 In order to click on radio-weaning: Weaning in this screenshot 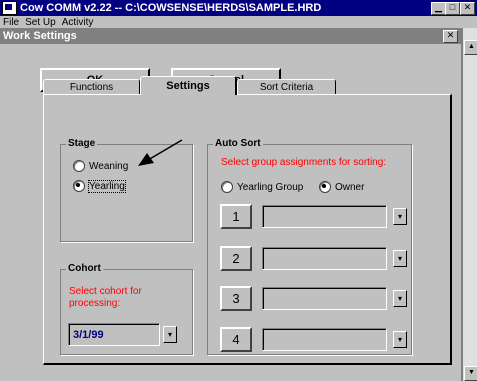, I will do `click(100, 166)`.